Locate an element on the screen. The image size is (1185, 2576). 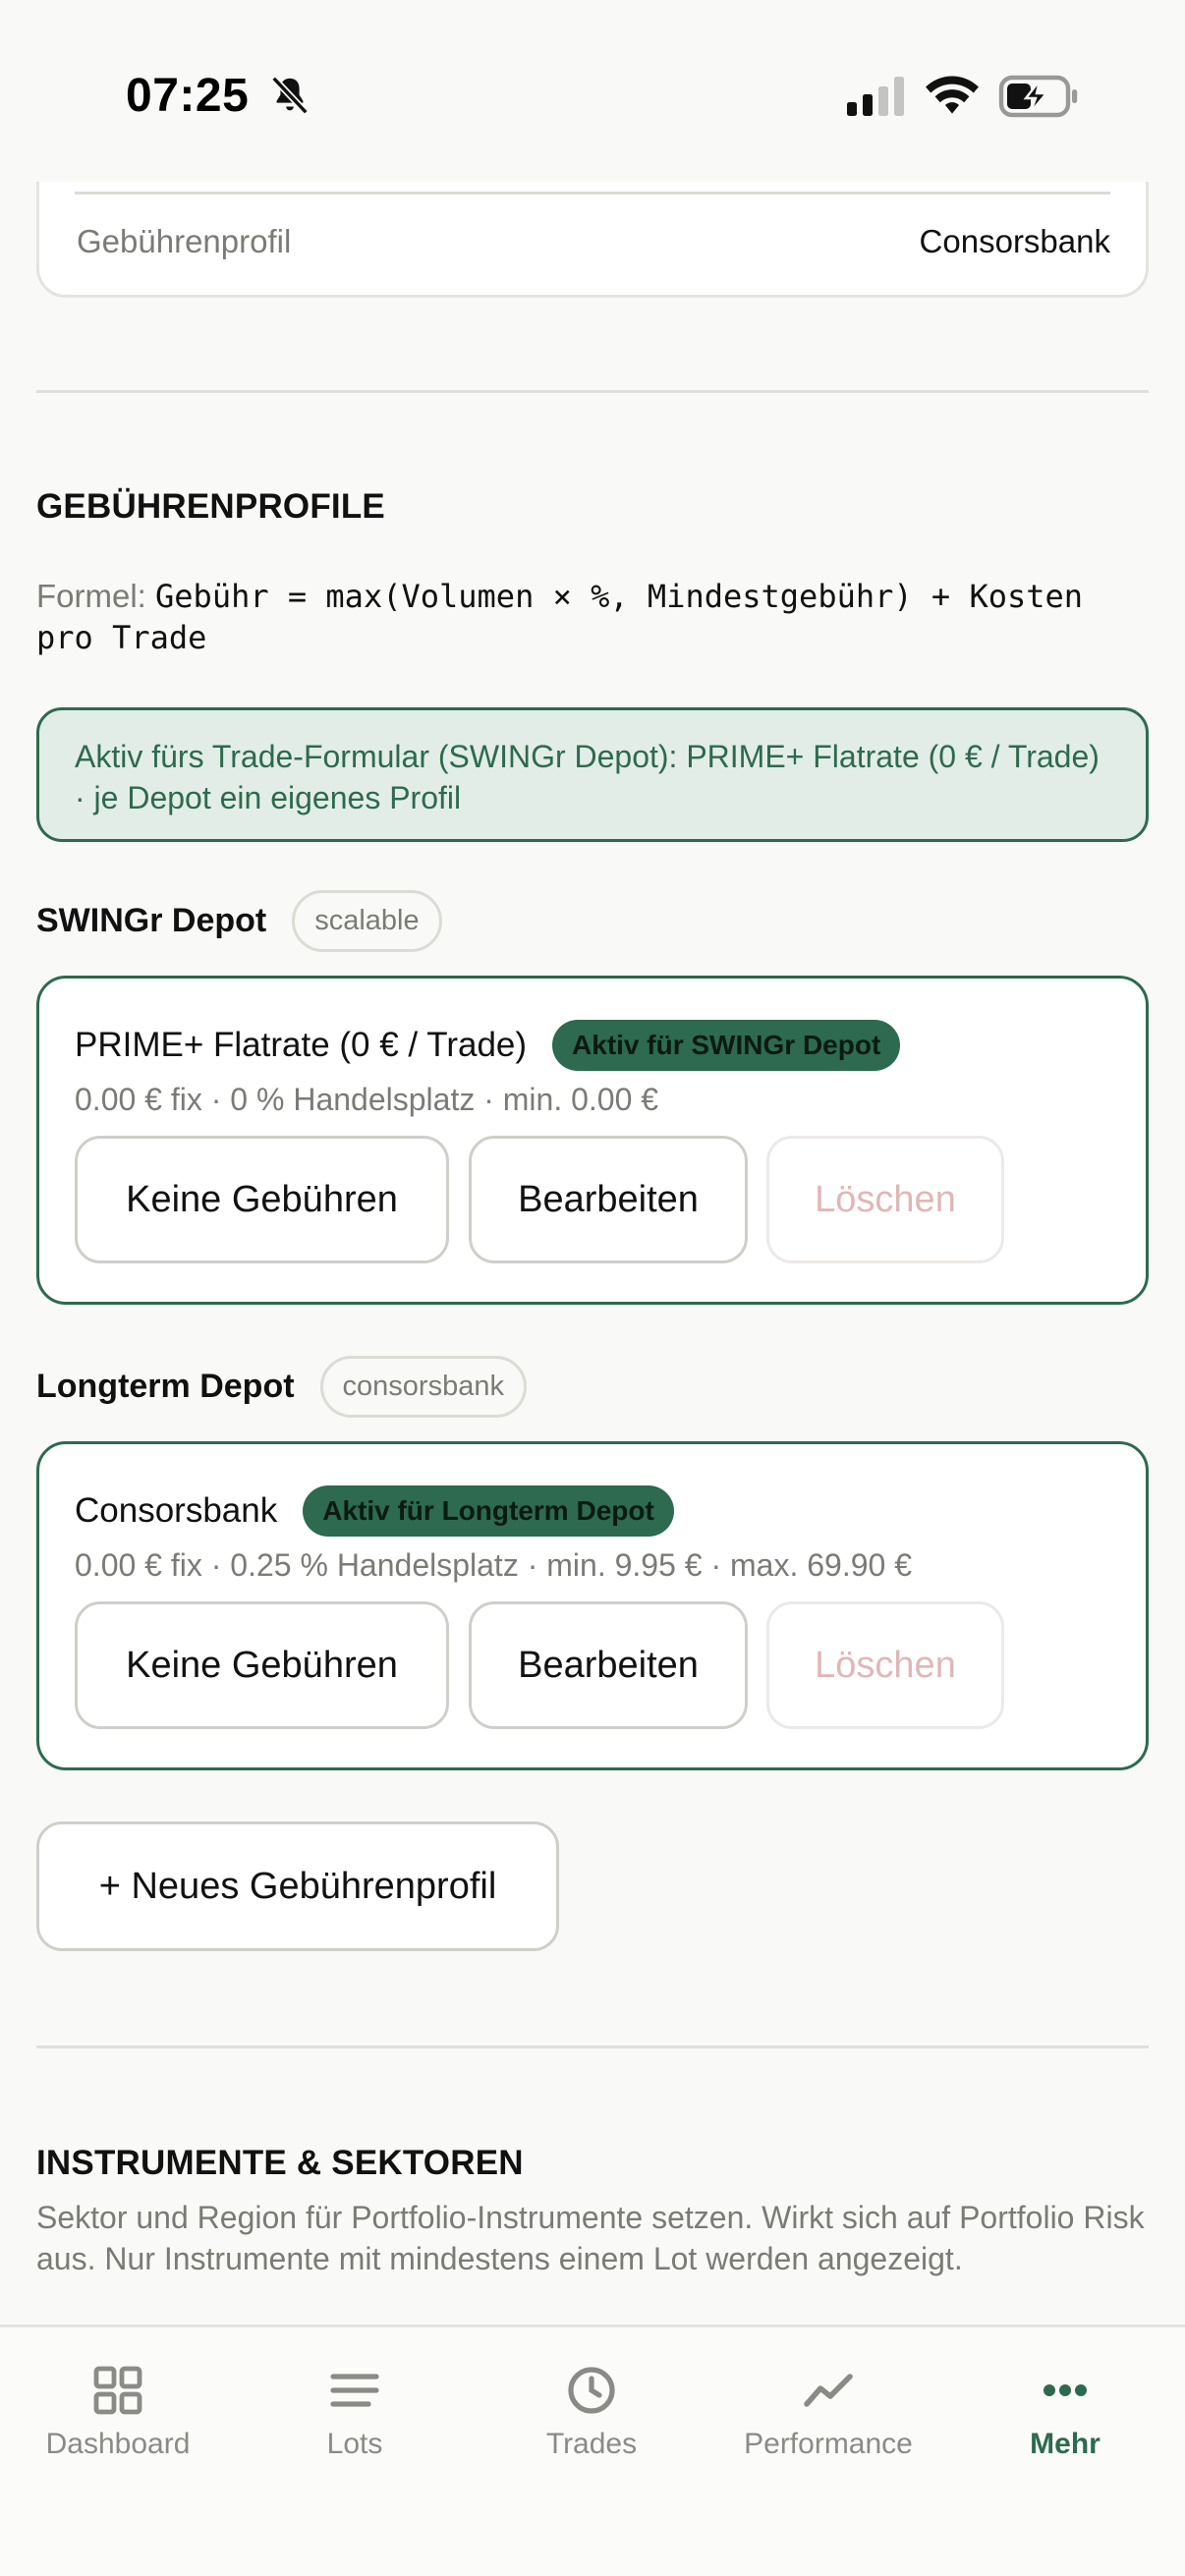
tab-dashboard: Dashboard is located at coordinates (118, 2412).